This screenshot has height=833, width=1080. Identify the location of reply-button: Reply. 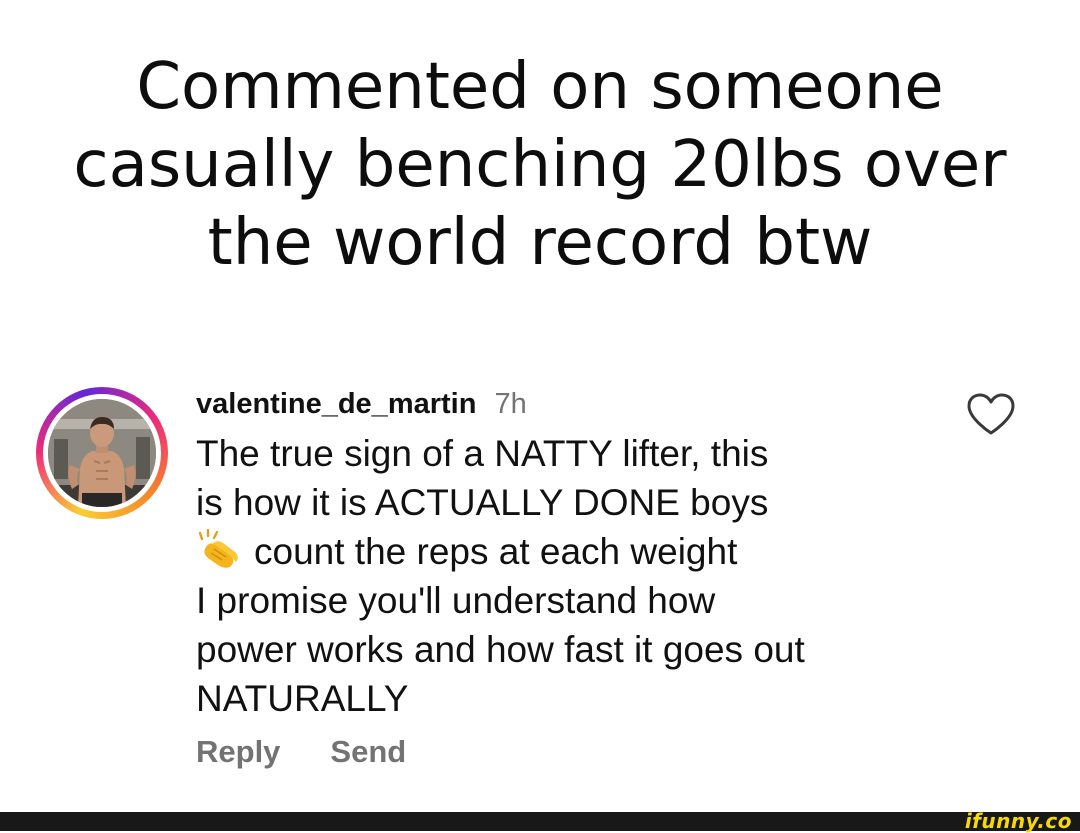
(238, 752).